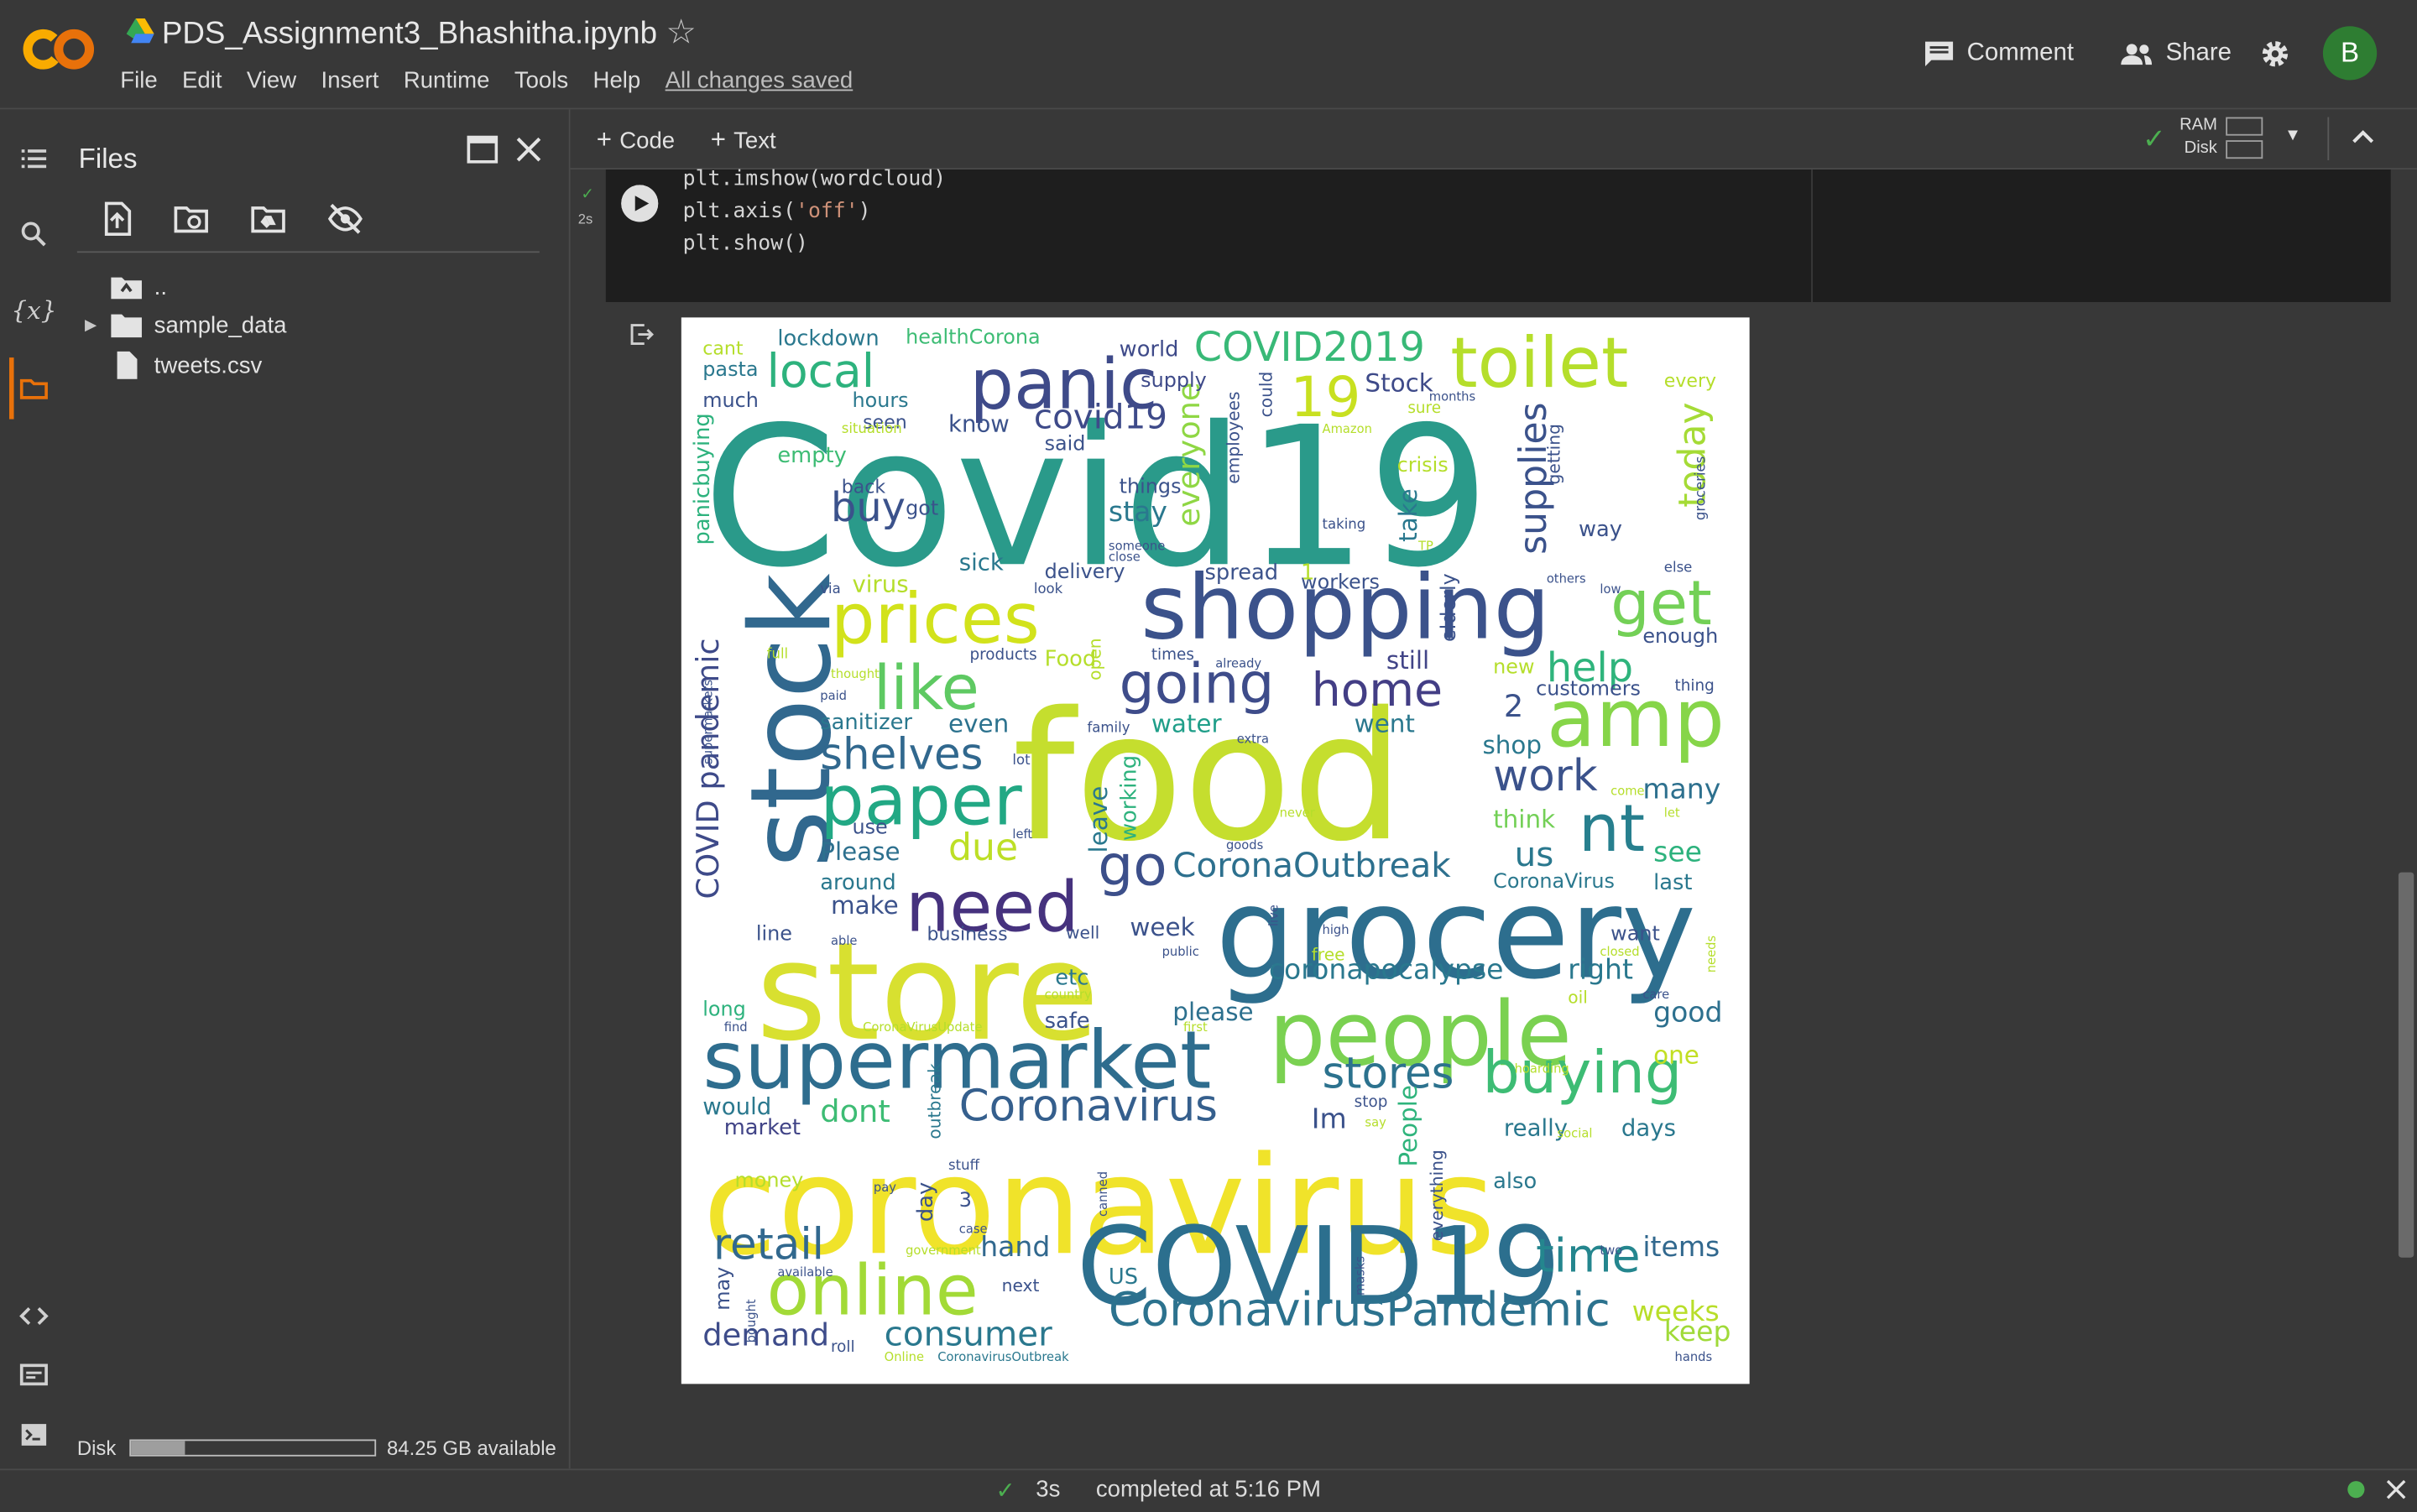 This screenshot has width=2417, height=1512. Describe the element at coordinates (528, 150) in the screenshot. I see `close-icon` at that location.